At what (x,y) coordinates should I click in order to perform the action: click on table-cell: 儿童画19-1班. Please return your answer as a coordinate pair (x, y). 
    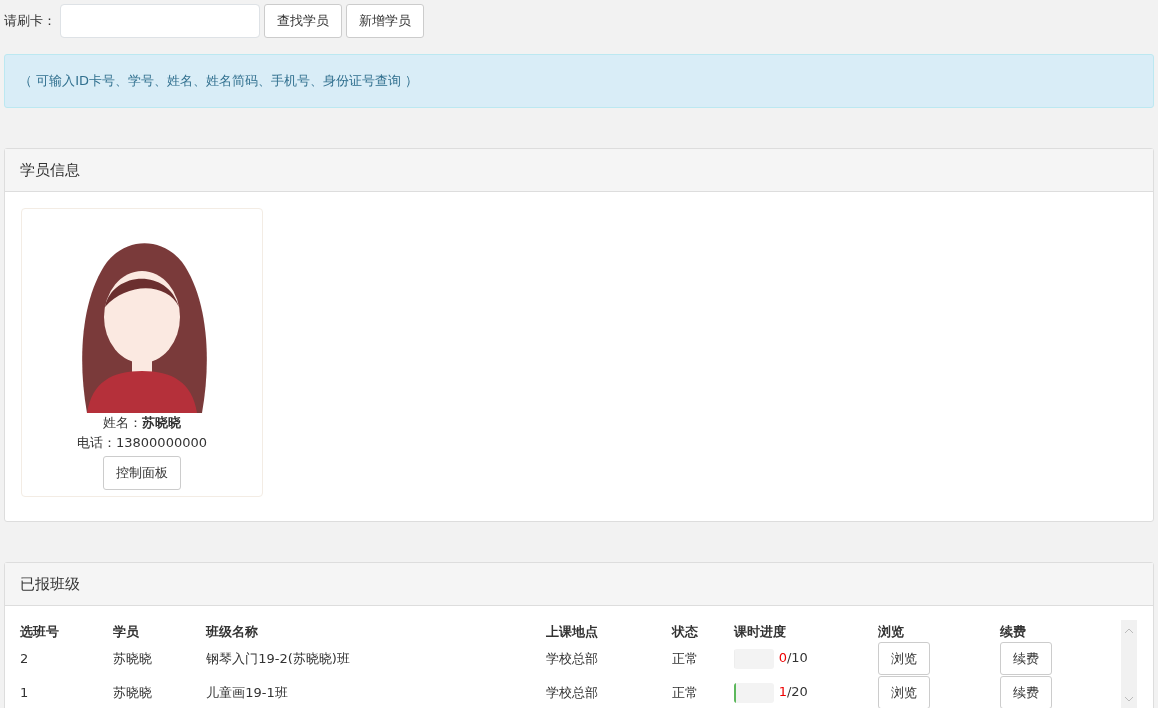
    Looking at the image, I should click on (247, 692).